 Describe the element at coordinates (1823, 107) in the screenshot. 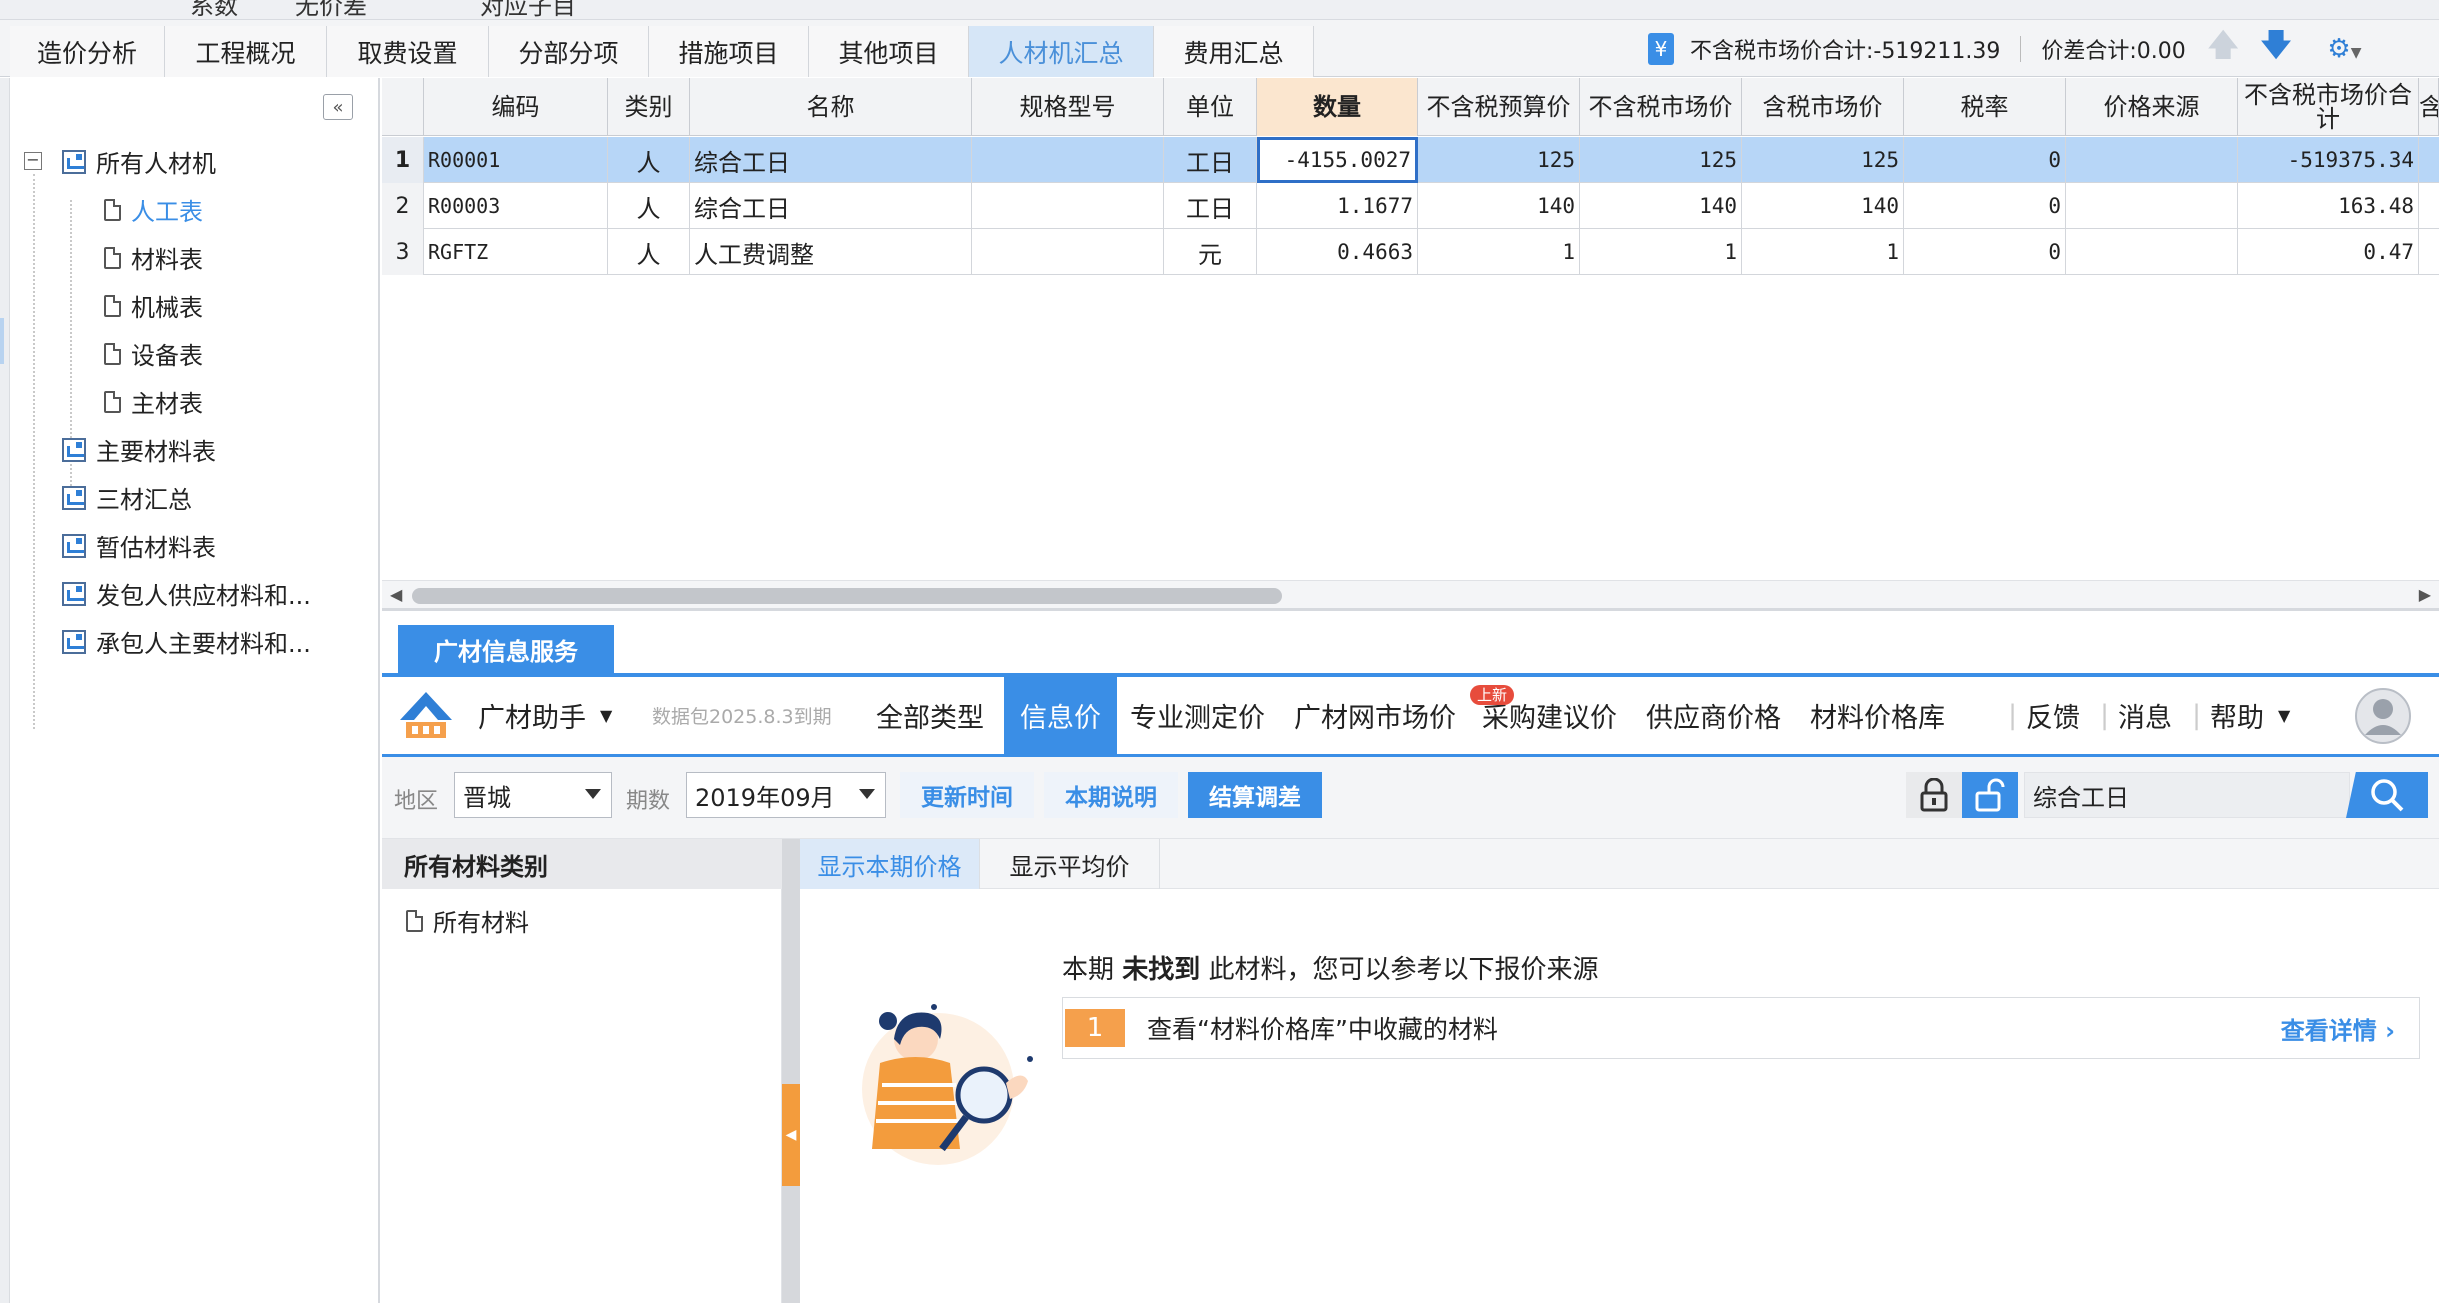

I see `header-taxed-price: 含税市场价` at that location.